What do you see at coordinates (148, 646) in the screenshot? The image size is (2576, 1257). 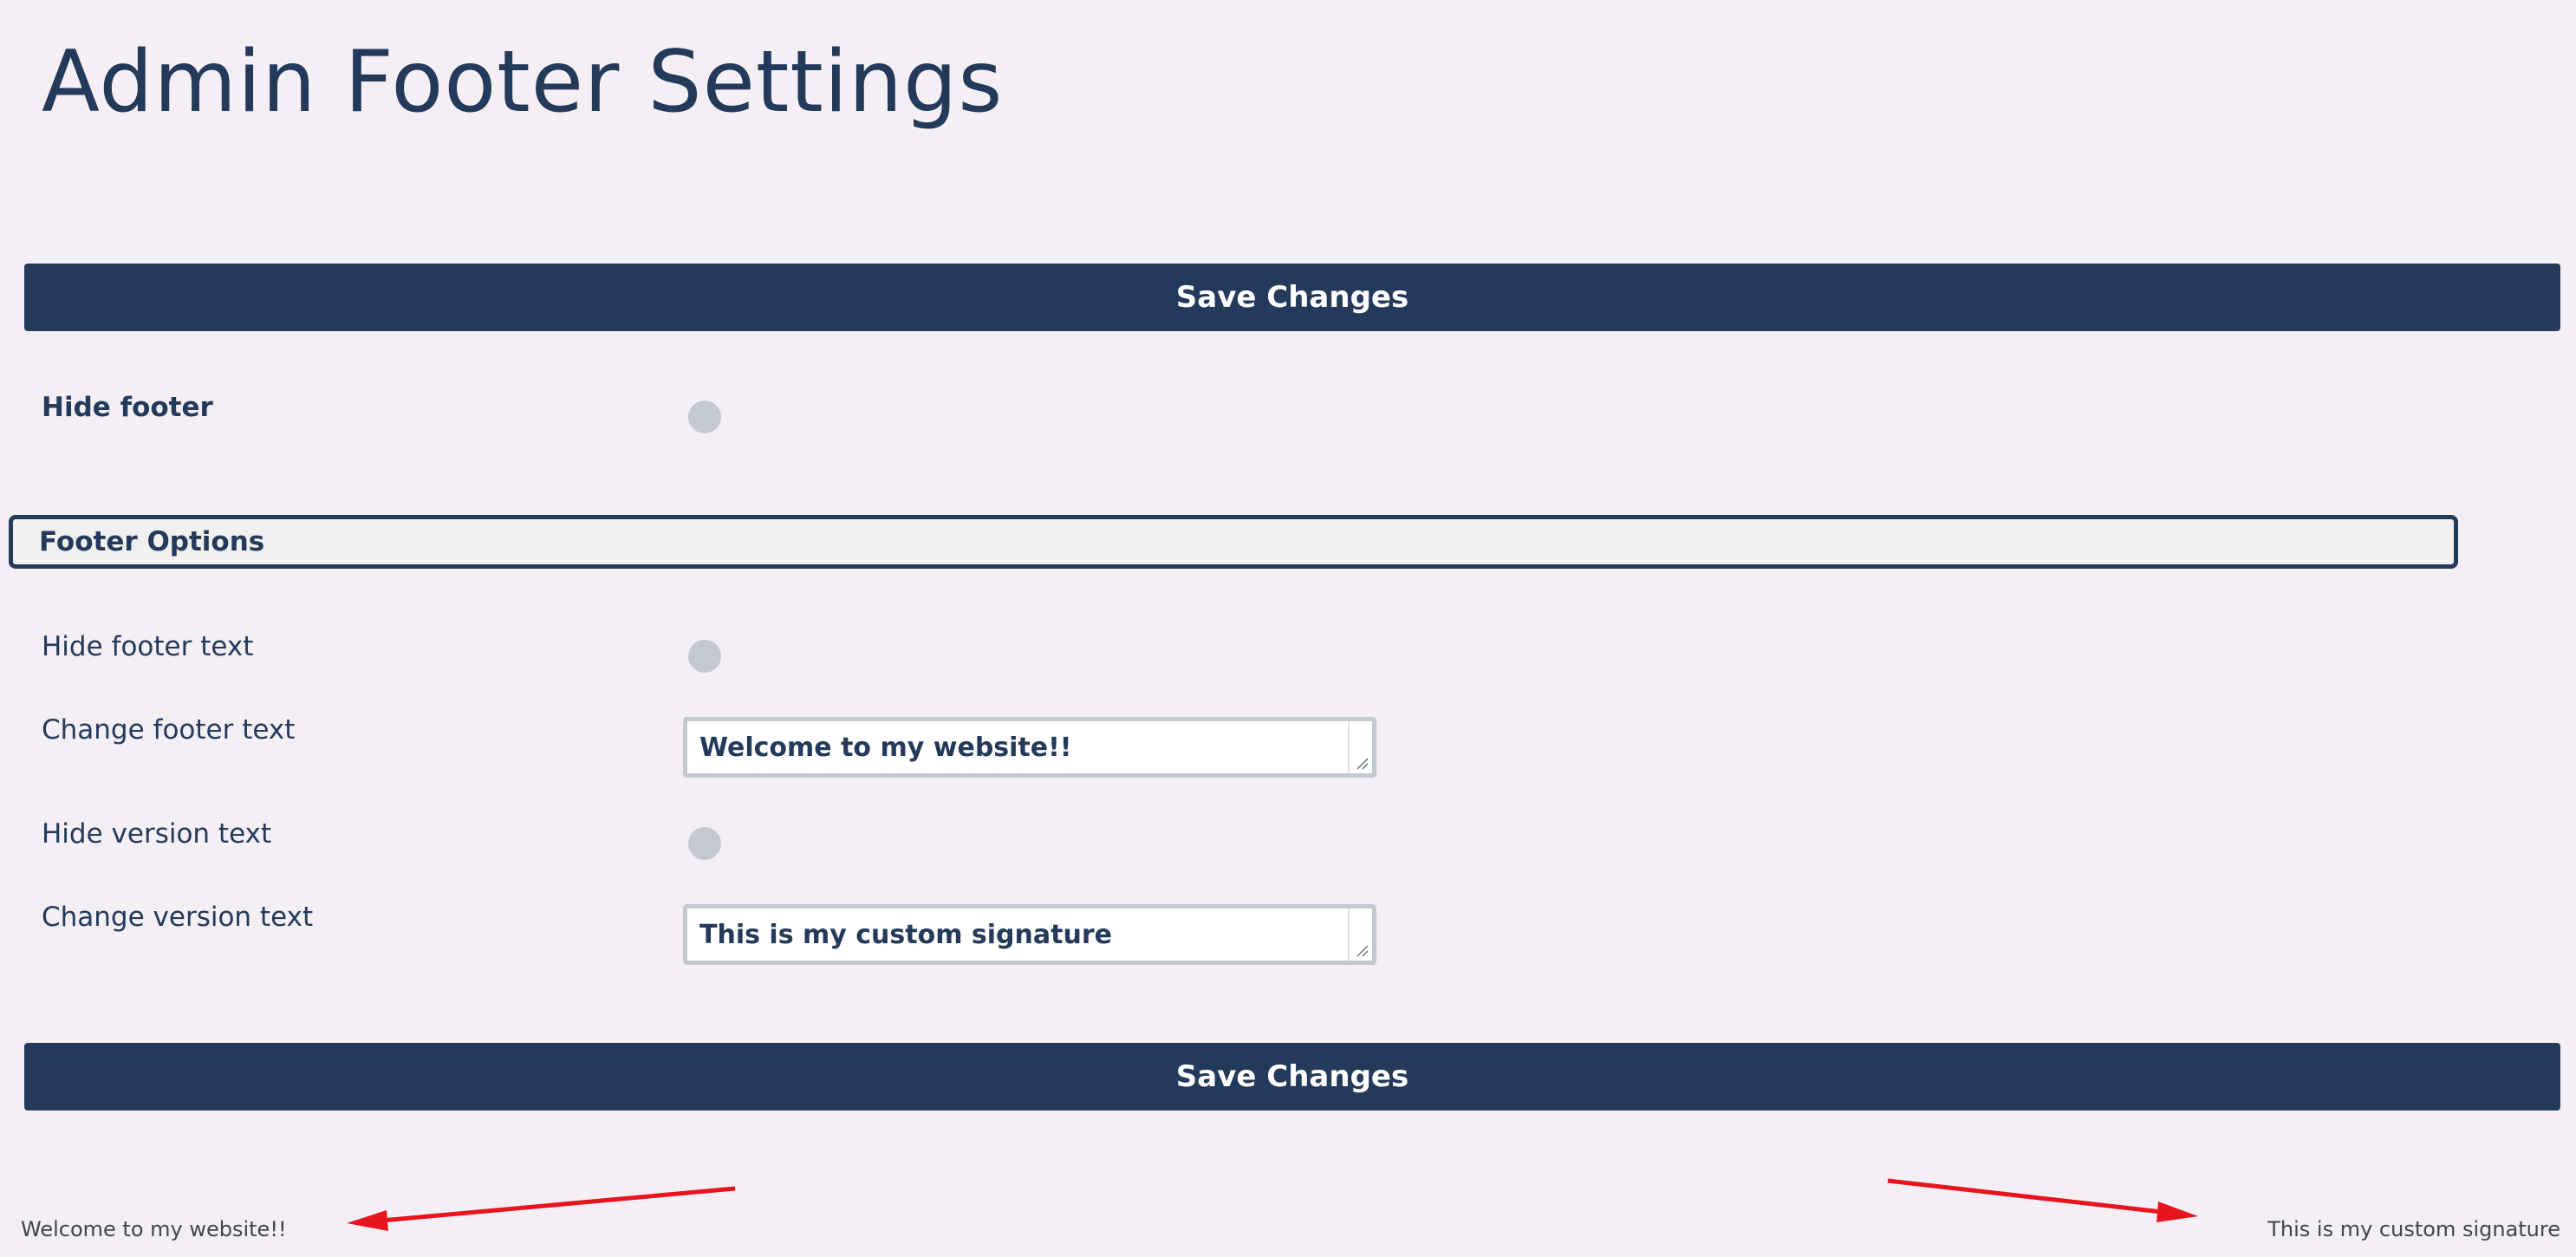 I see `hide-footer-text-label: Hide footer text` at bounding box center [148, 646].